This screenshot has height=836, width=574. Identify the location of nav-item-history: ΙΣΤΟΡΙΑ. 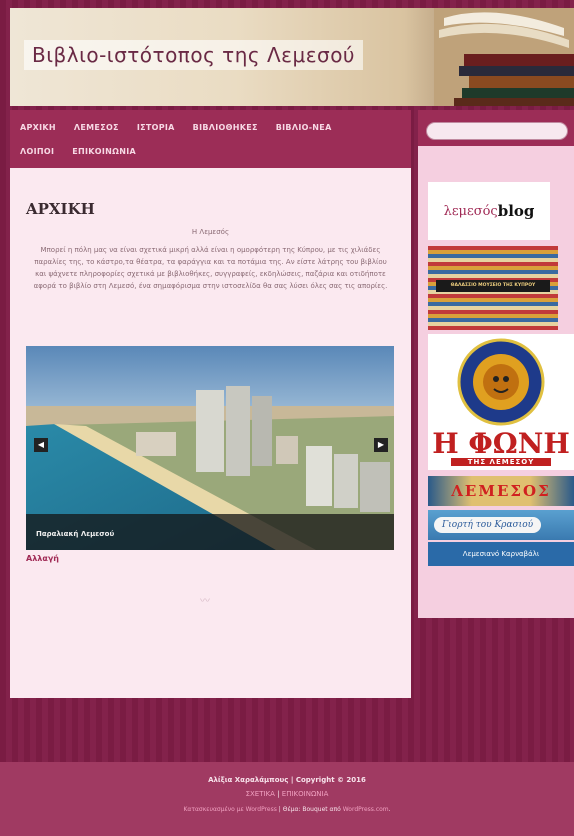
(156, 128).